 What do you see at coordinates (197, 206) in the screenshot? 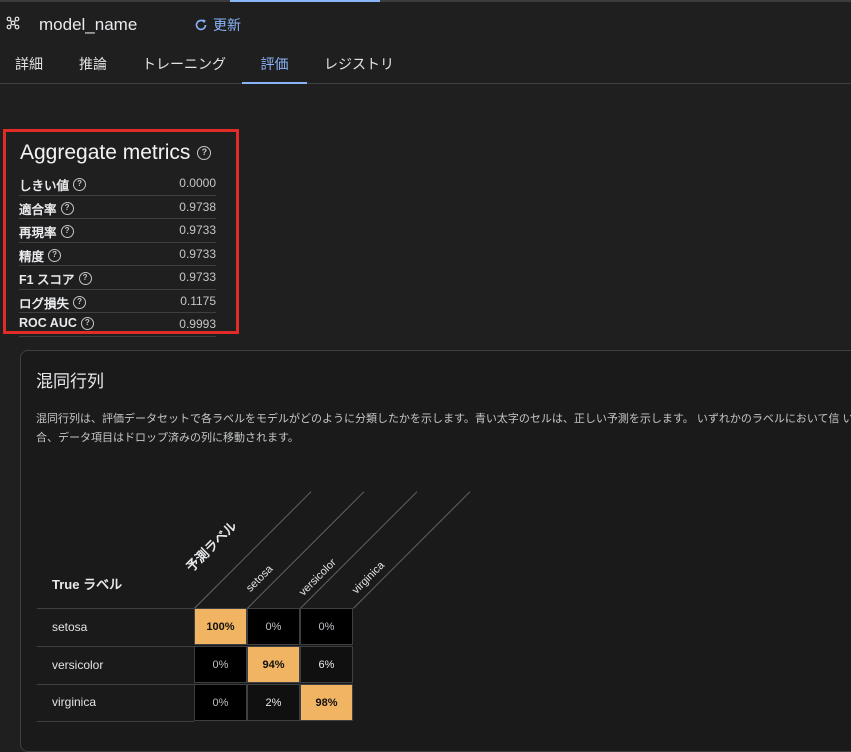
I see `metric-value: 0.9738` at bounding box center [197, 206].